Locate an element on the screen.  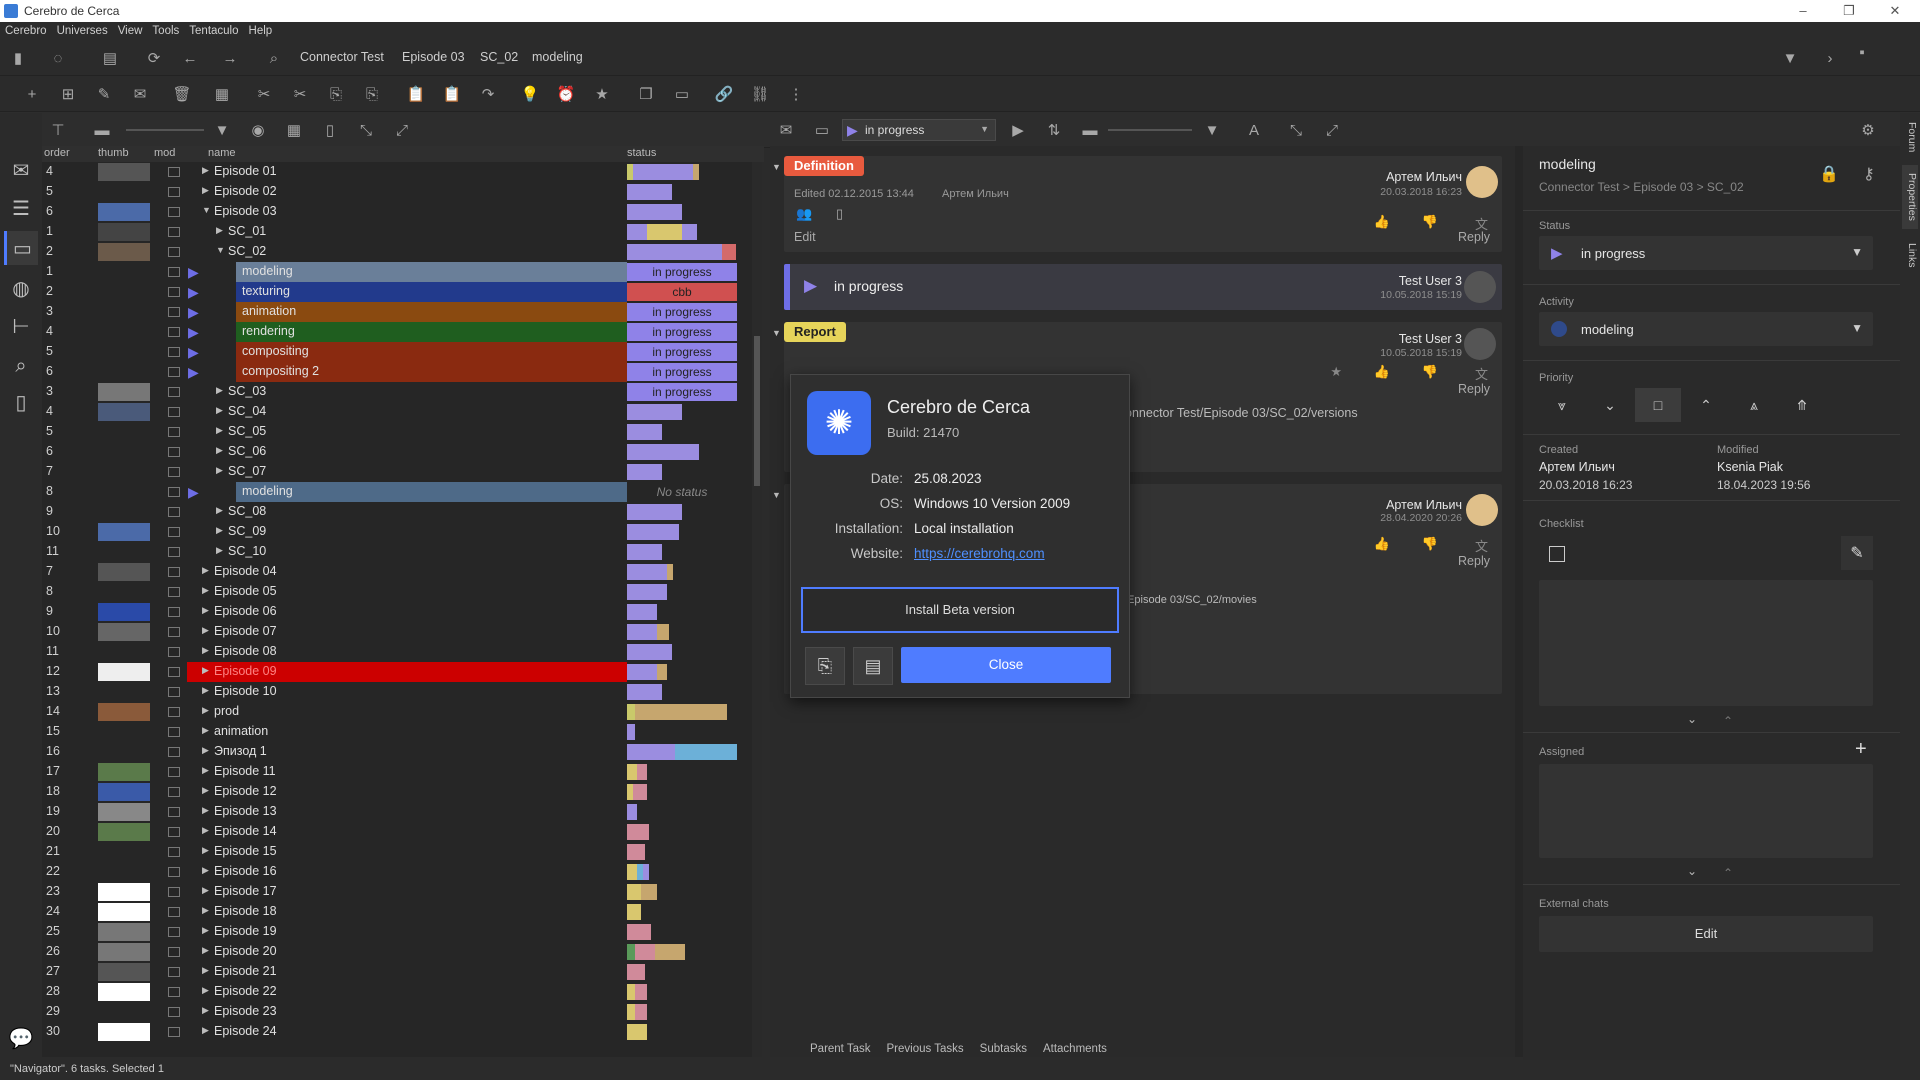
collapse-arrow-icon: ▼ is located at coordinates (776, 495).